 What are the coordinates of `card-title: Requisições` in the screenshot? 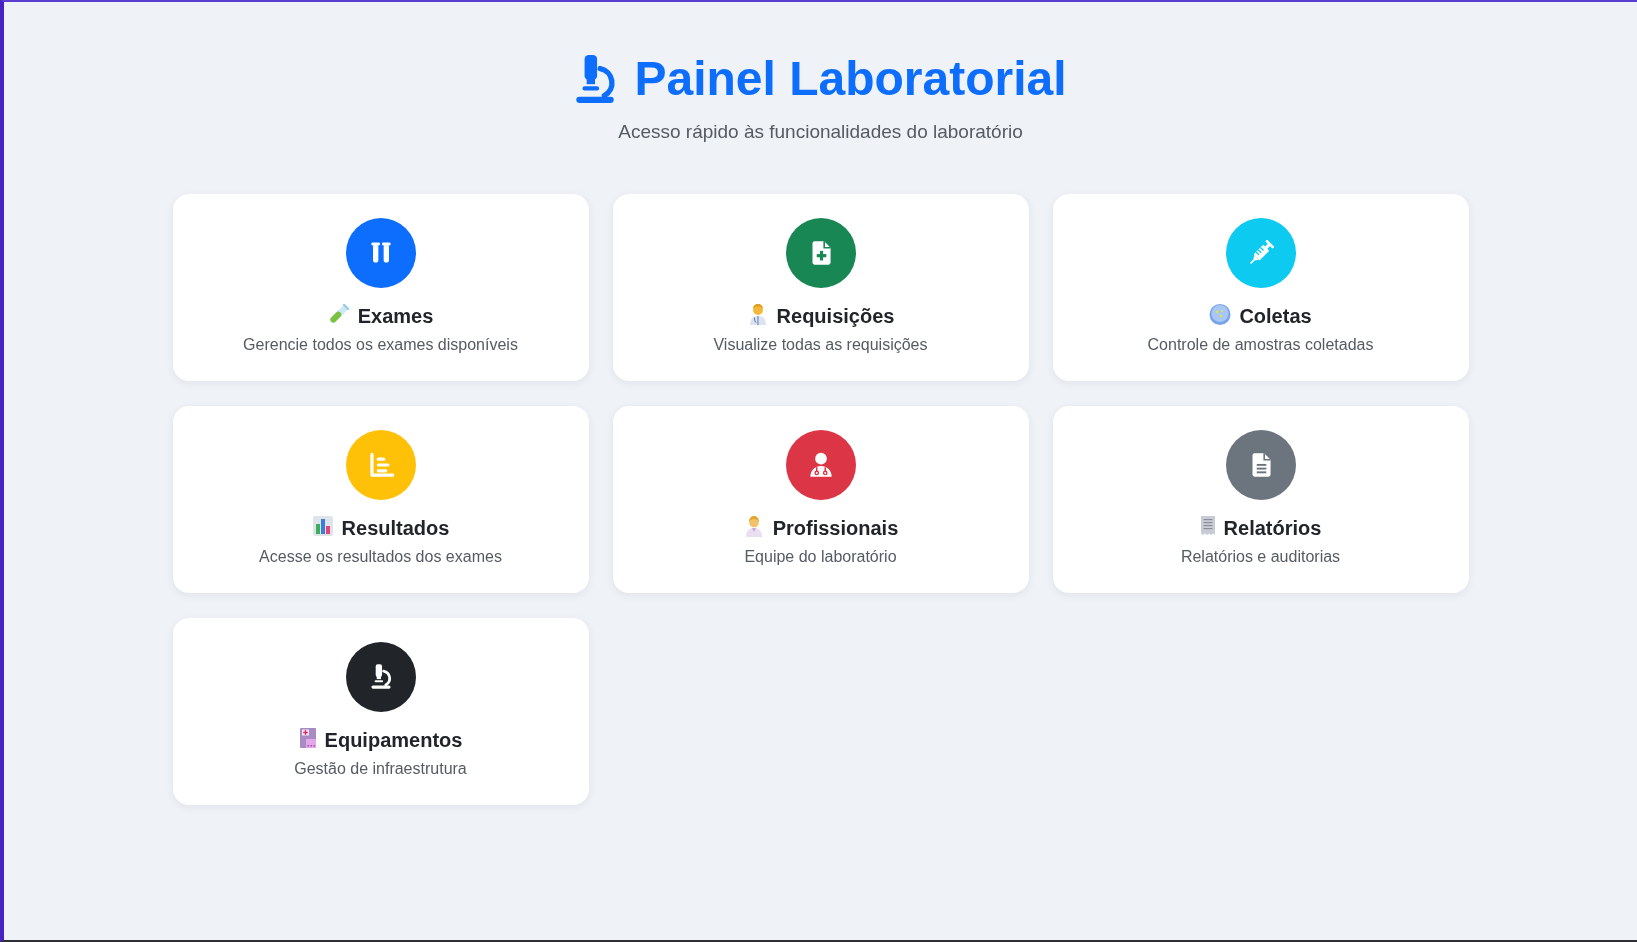 It's located at (835, 316).